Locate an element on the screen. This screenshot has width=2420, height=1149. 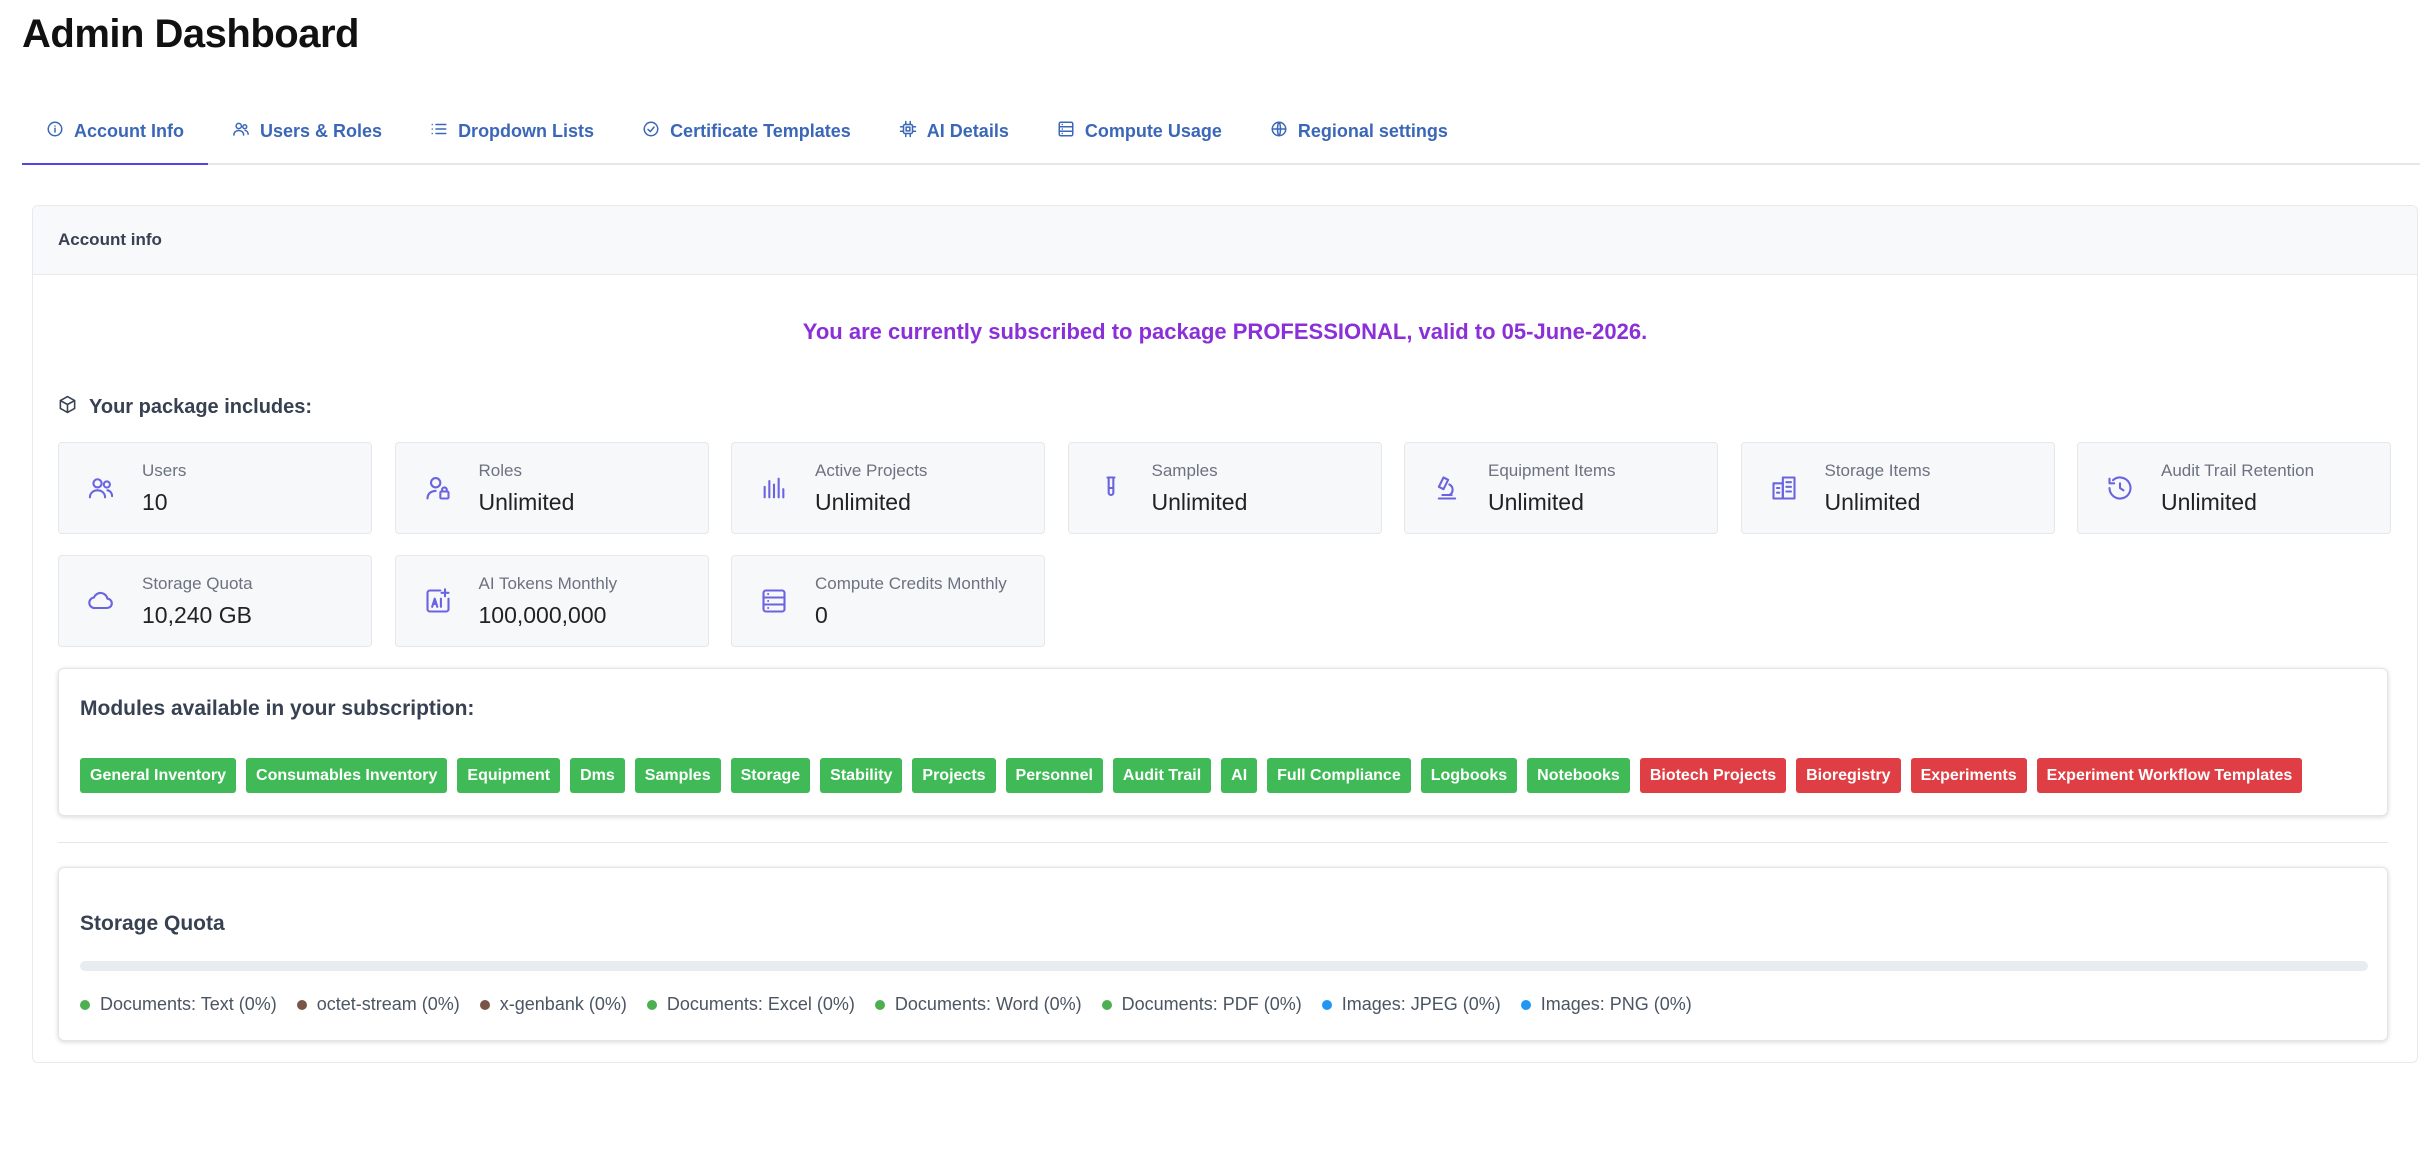
module-badge: Equipment is located at coordinates (509, 775).